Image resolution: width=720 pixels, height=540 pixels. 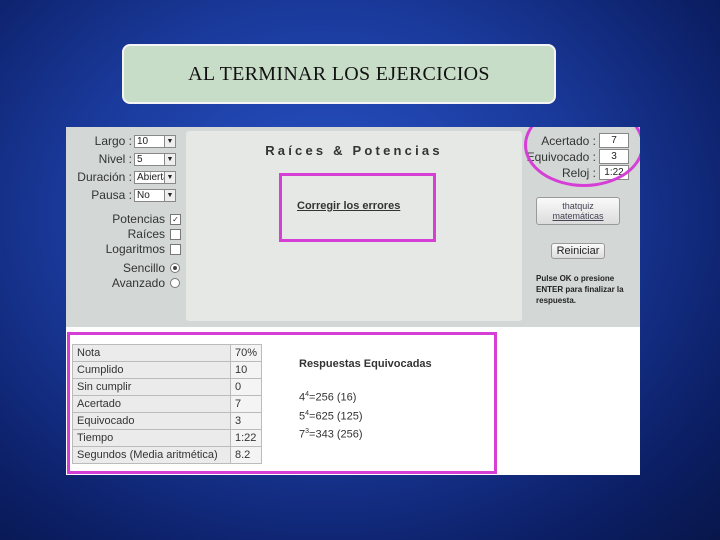 What do you see at coordinates (578, 251) in the screenshot?
I see `reiniciar-button: Reiniciar` at bounding box center [578, 251].